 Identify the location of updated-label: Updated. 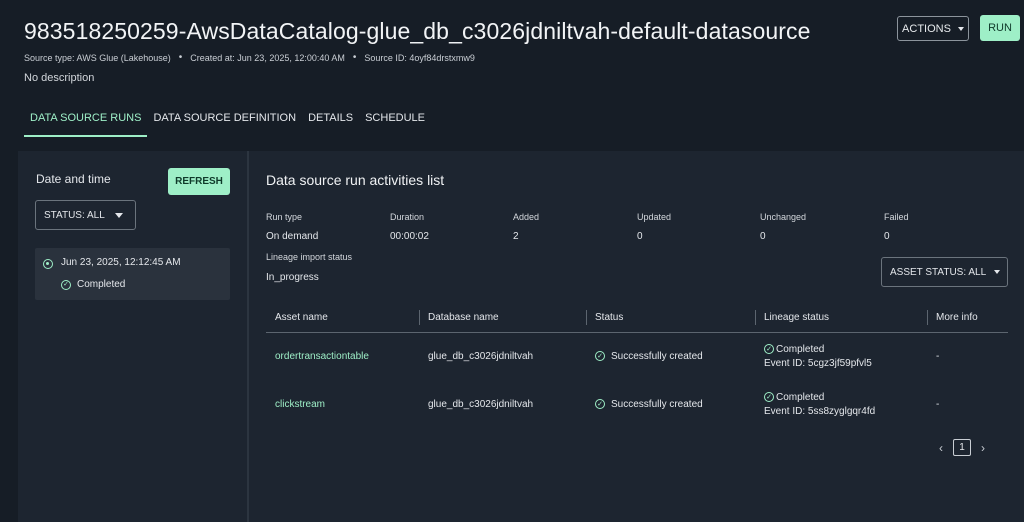
(654, 217).